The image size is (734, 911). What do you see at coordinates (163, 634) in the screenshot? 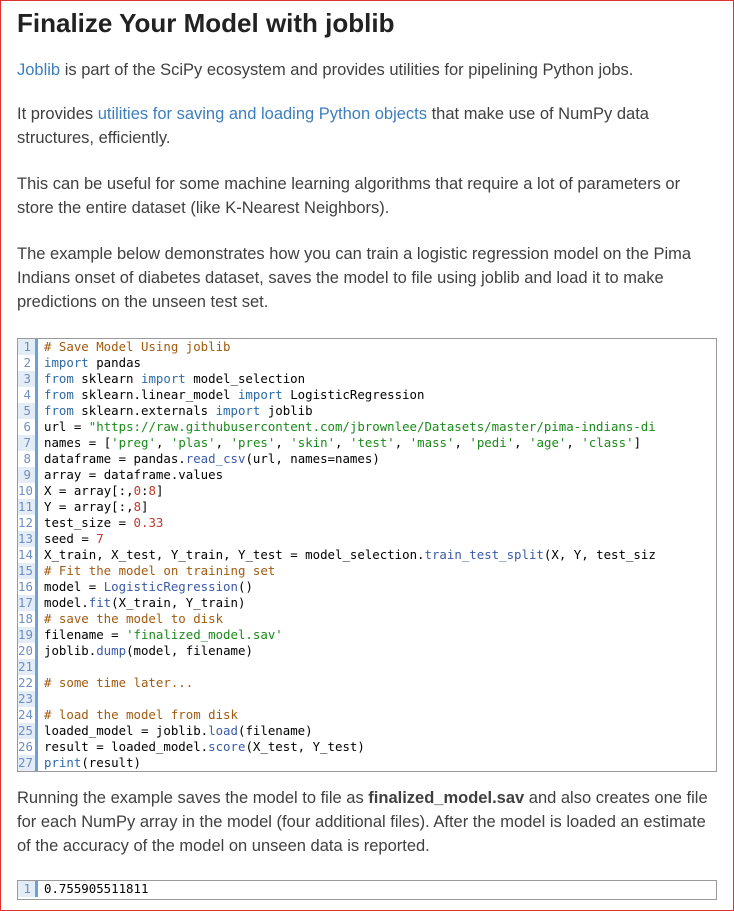
I see `code-line-text: filename = 'finalized_model.sav'` at bounding box center [163, 634].